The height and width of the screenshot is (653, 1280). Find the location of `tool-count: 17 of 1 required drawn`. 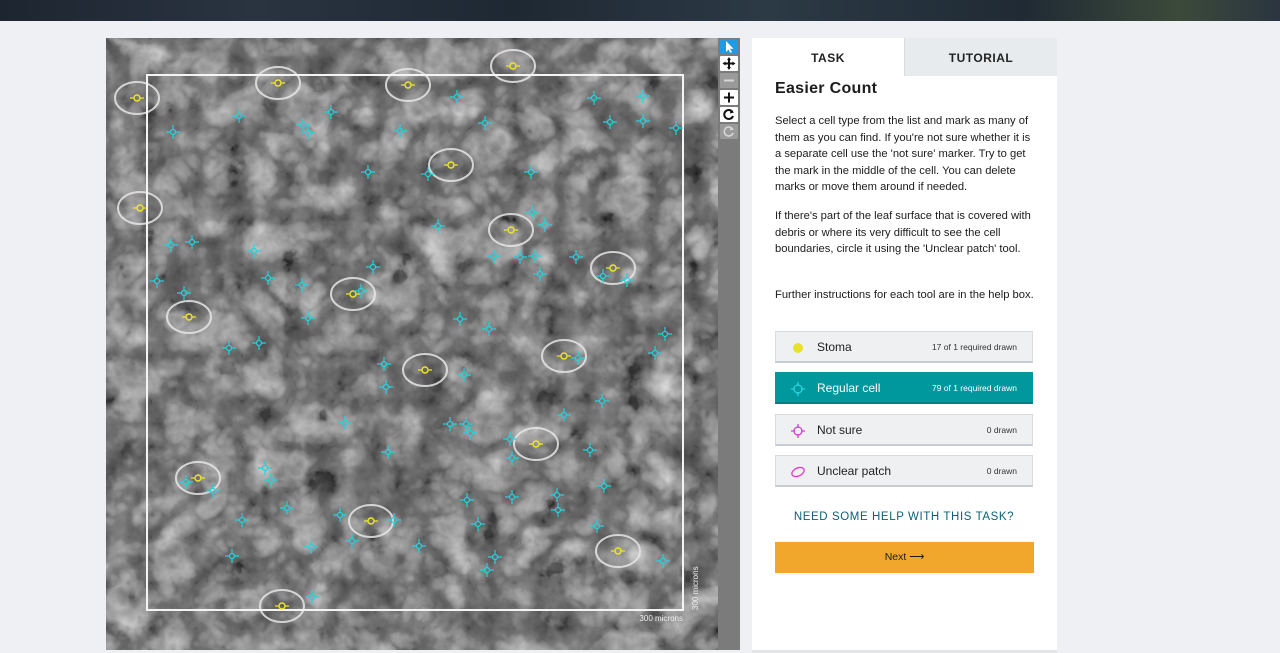

tool-count: 17 of 1 required drawn is located at coordinates (974, 347).